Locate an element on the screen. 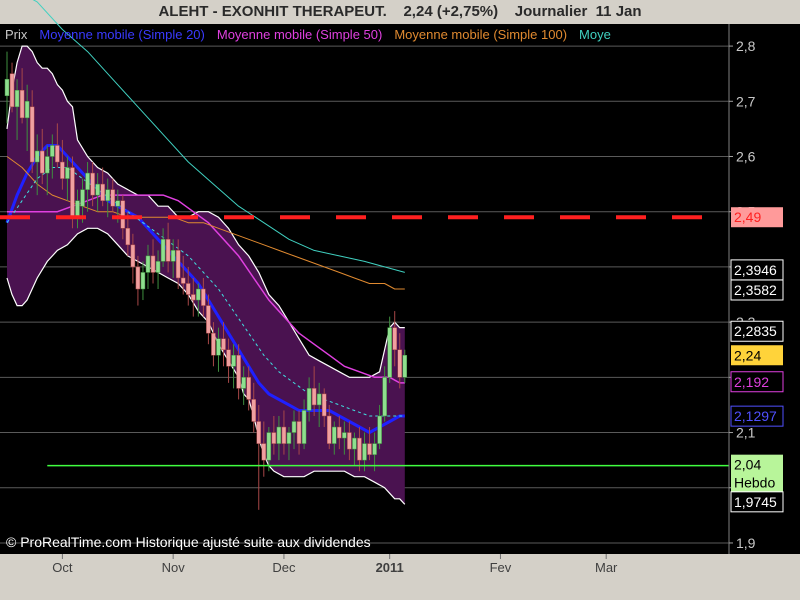 The width and height of the screenshot is (800, 600). y-tick-label: 2,1 is located at coordinates (746, 433).